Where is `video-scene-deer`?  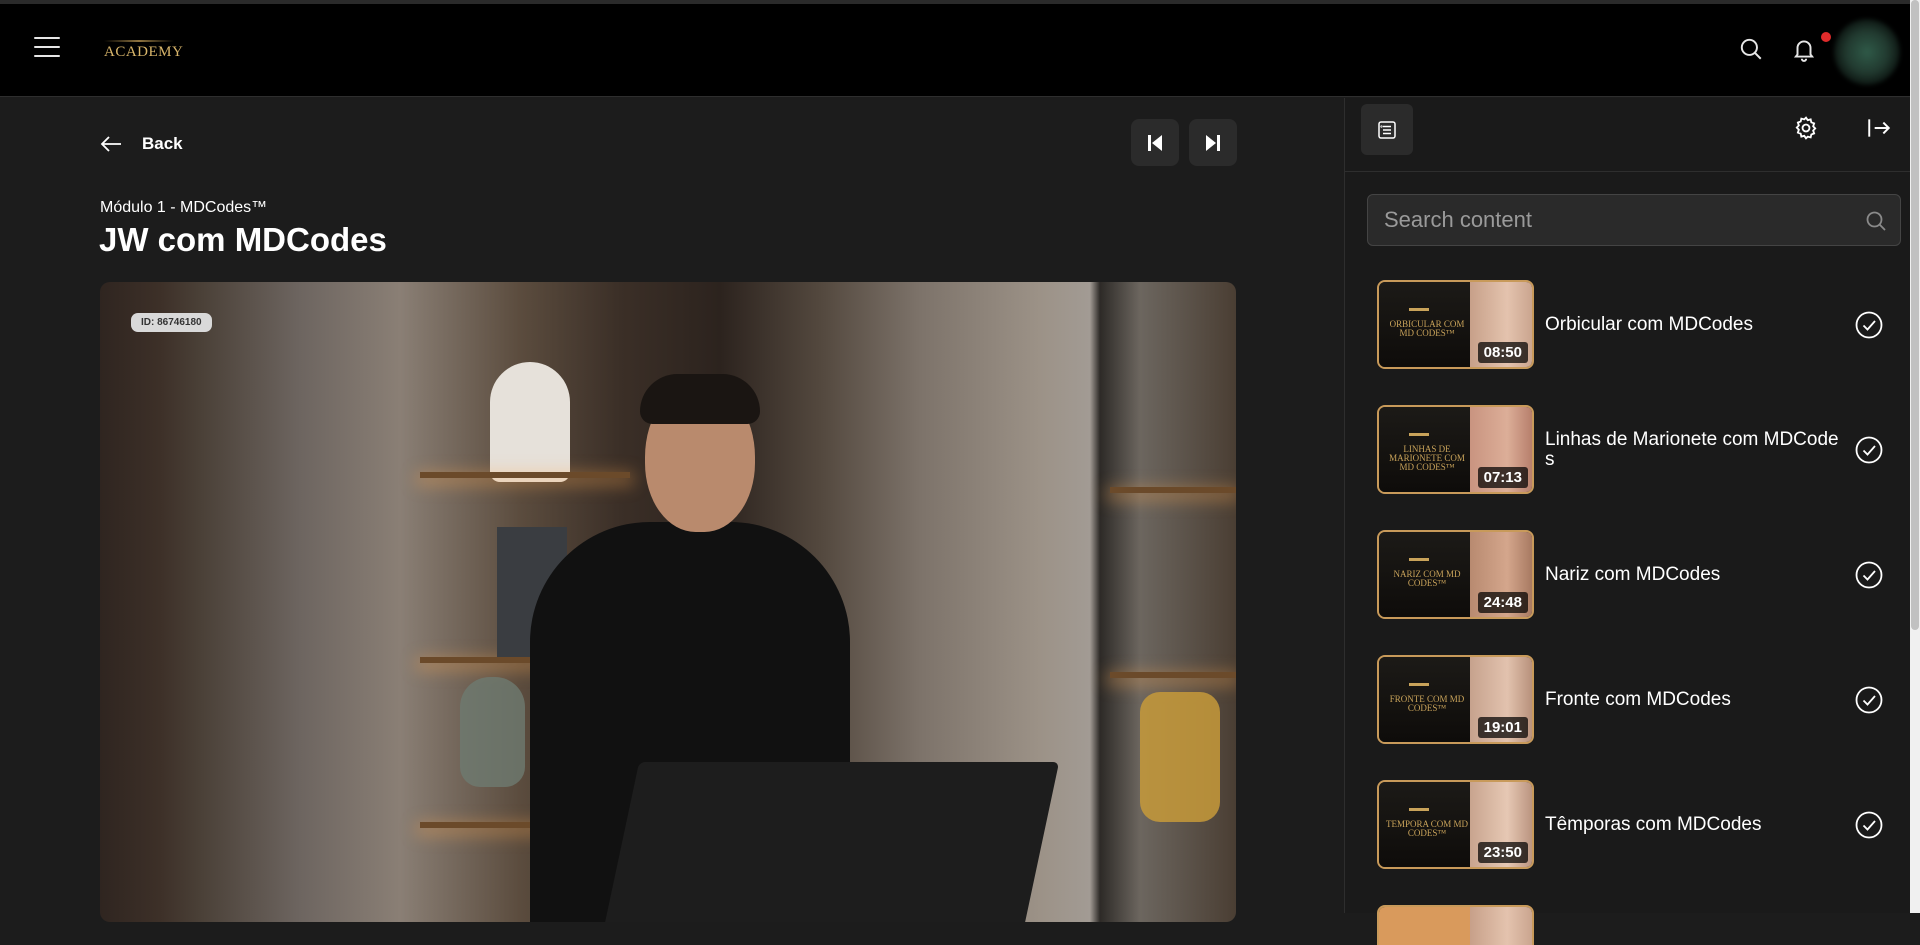 video-scene-deer is located at coordinates (1180, 757).